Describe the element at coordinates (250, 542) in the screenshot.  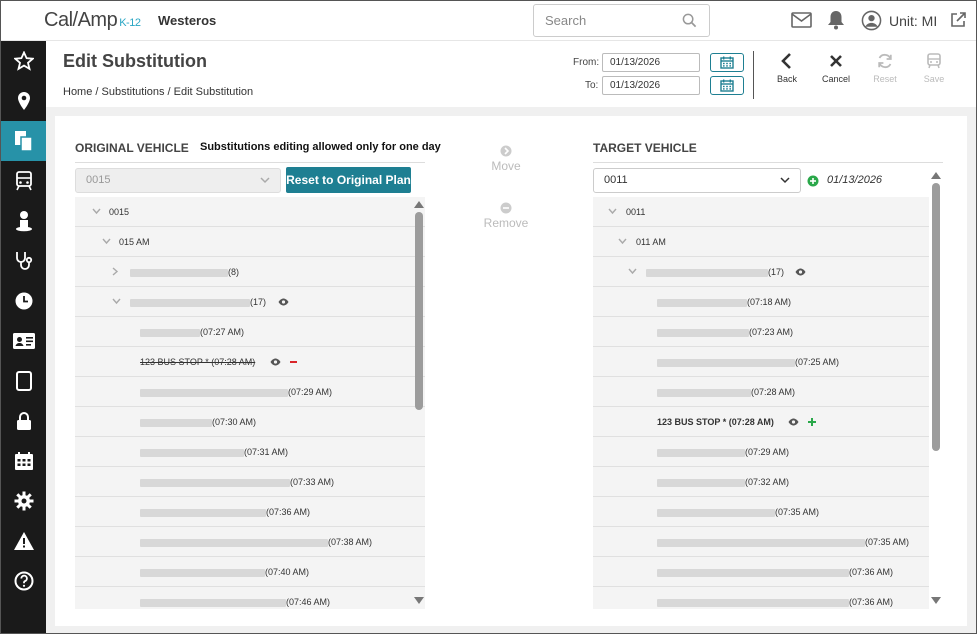
I see `tree-row-stop: (07:38 AM)` at that location.